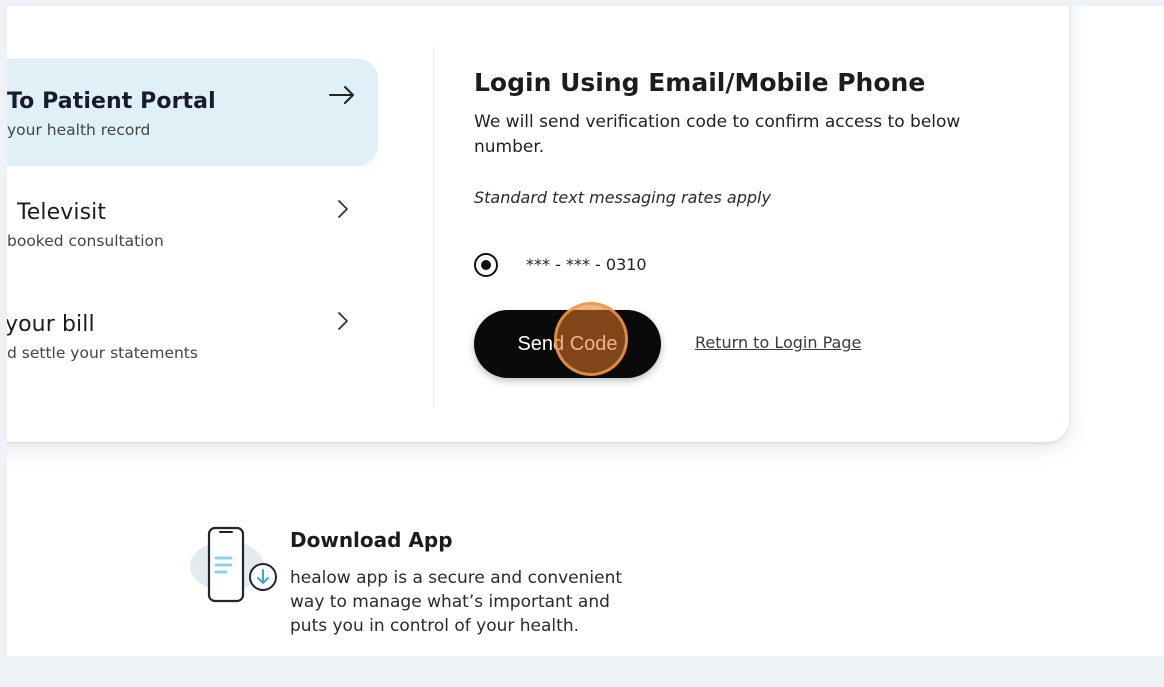  Describe the element at coordinates (622, 197) in the screenshot. I see `rates-note: Standard text messaging rates apply` at that location.